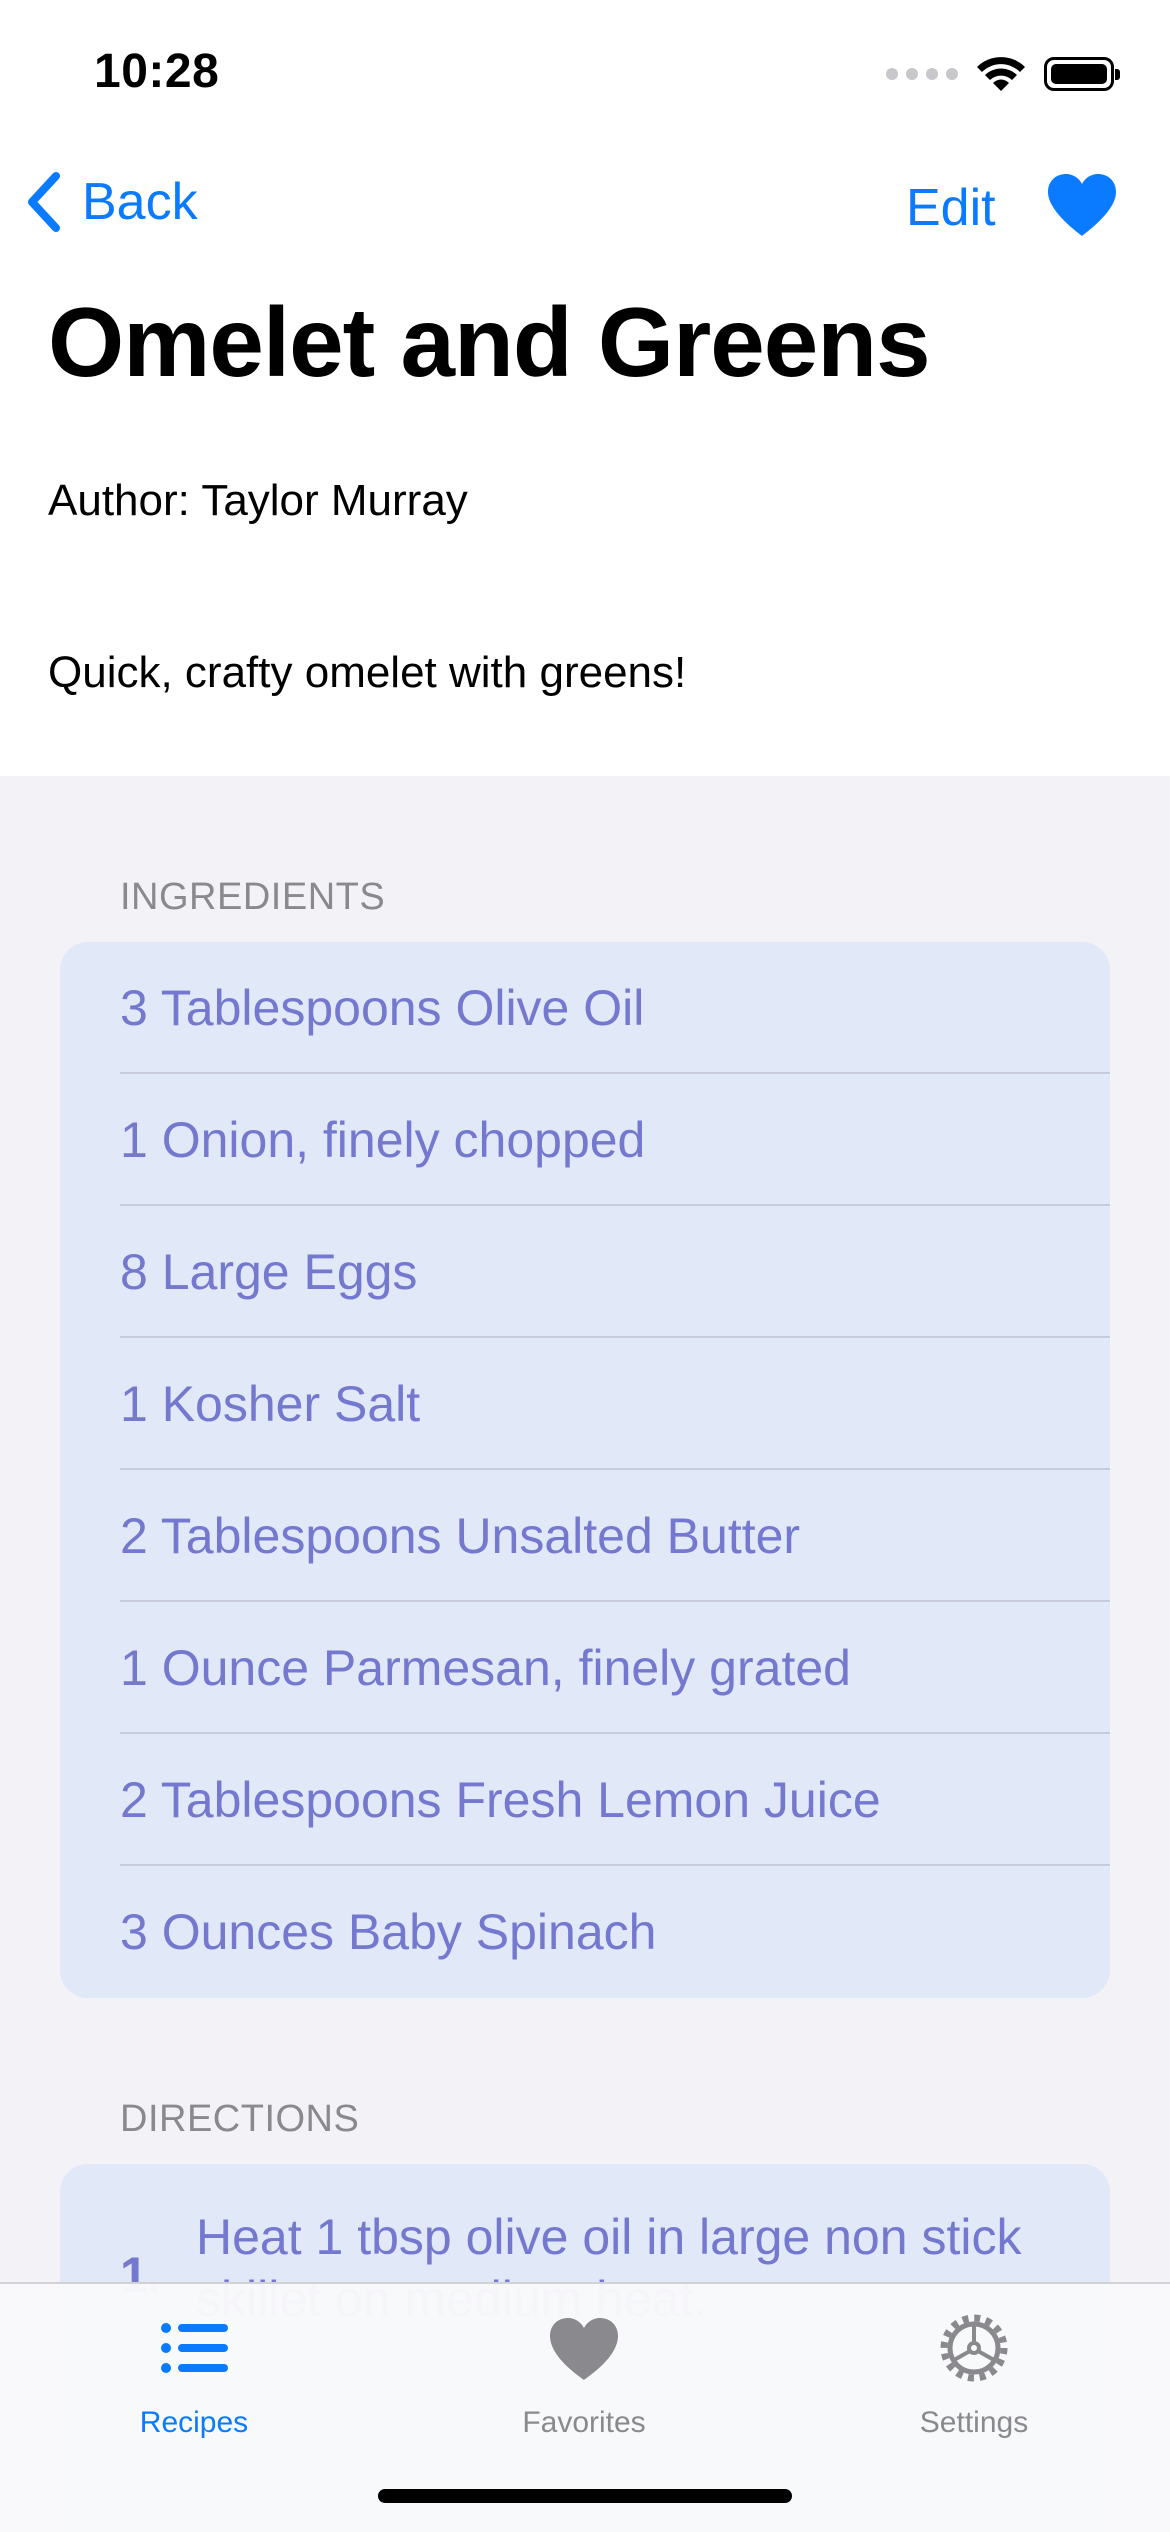  I want to click on author-name: Taylor Murray, so click(334, 500).